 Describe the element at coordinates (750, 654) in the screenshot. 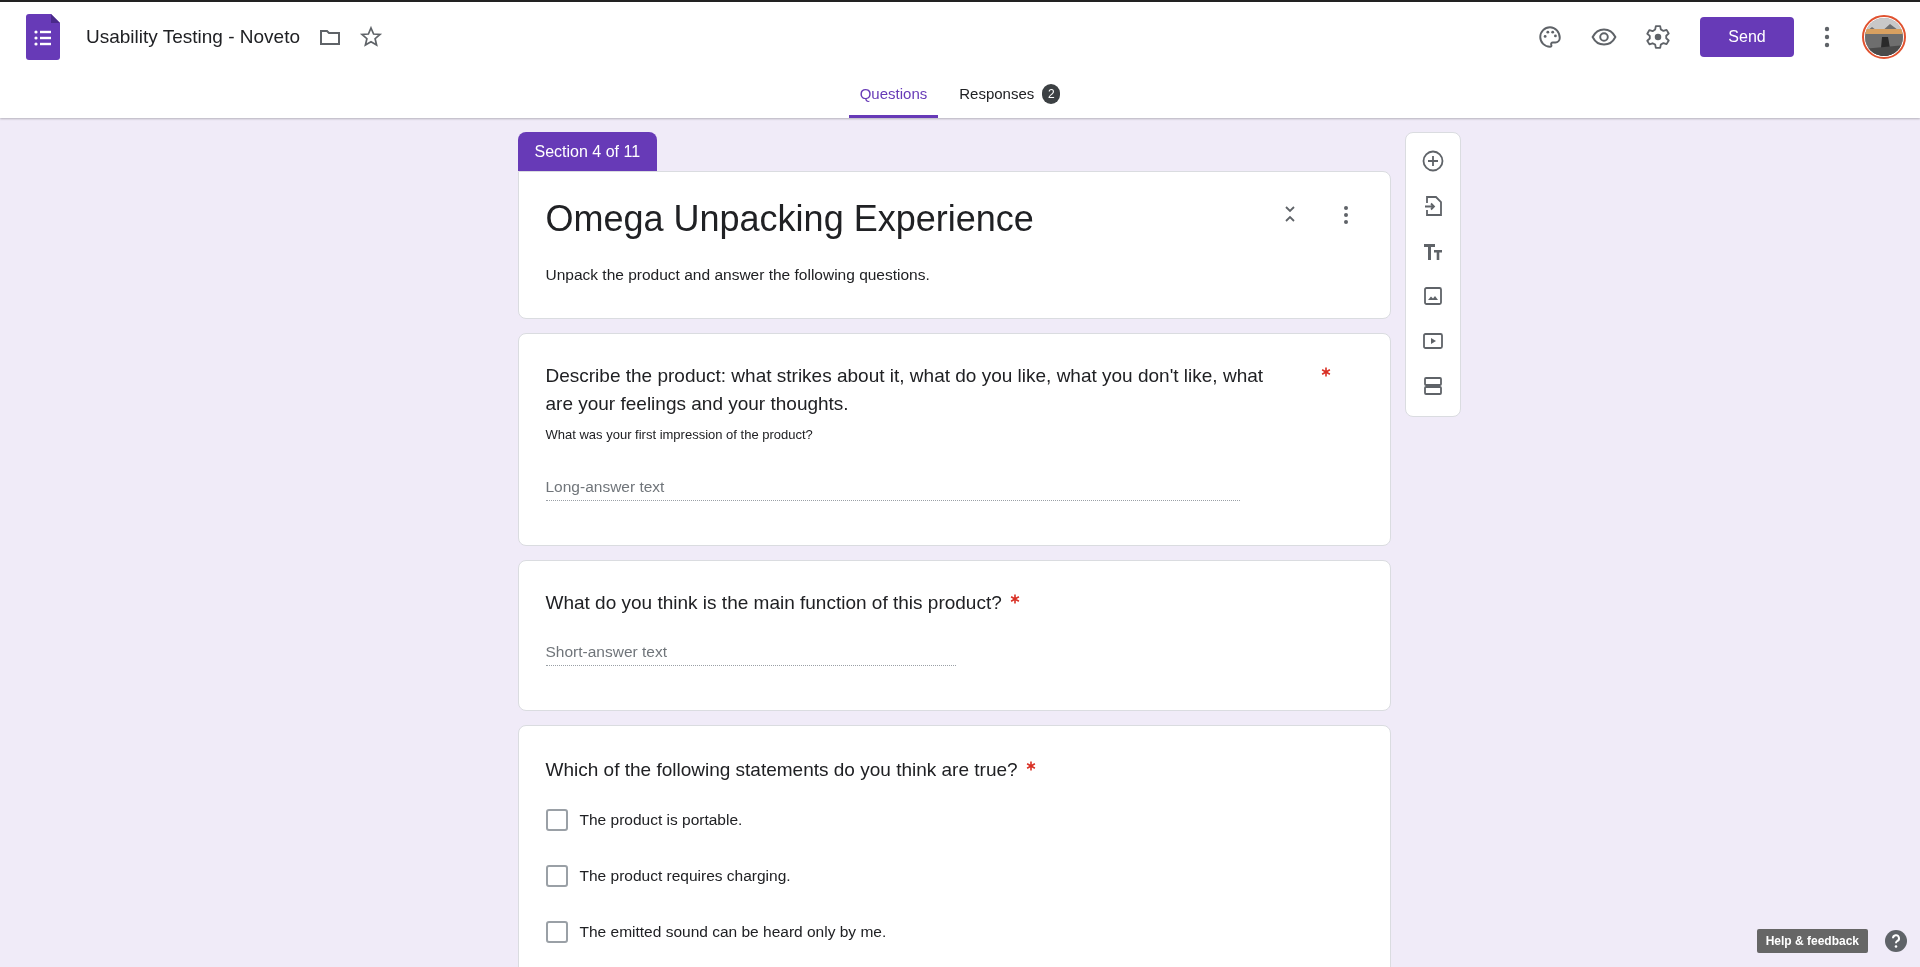

I see `answer-field: Short-answer text` at that location.